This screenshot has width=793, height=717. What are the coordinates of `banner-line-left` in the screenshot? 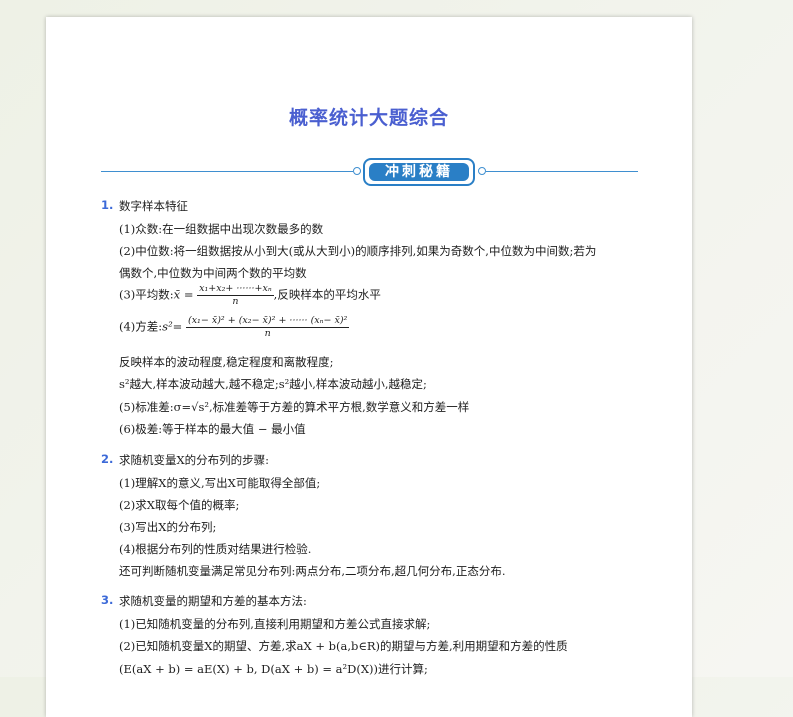 It's located at (227, 171).